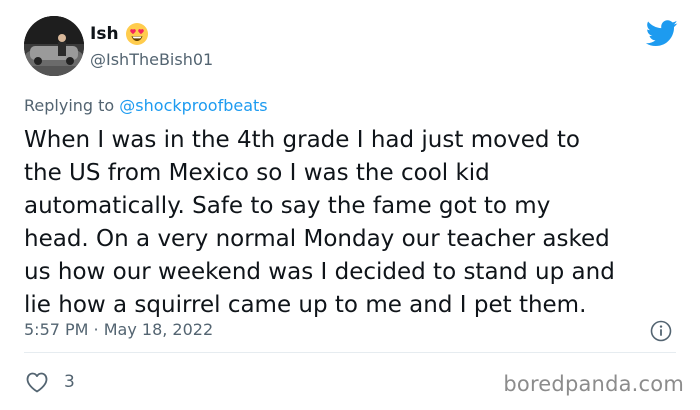 The image size is (700, 410). What do you see at coordinates (136, 34) in the screenshot?
I see `heart-eyes-emoji-icon` at bounding box center [136, 34].